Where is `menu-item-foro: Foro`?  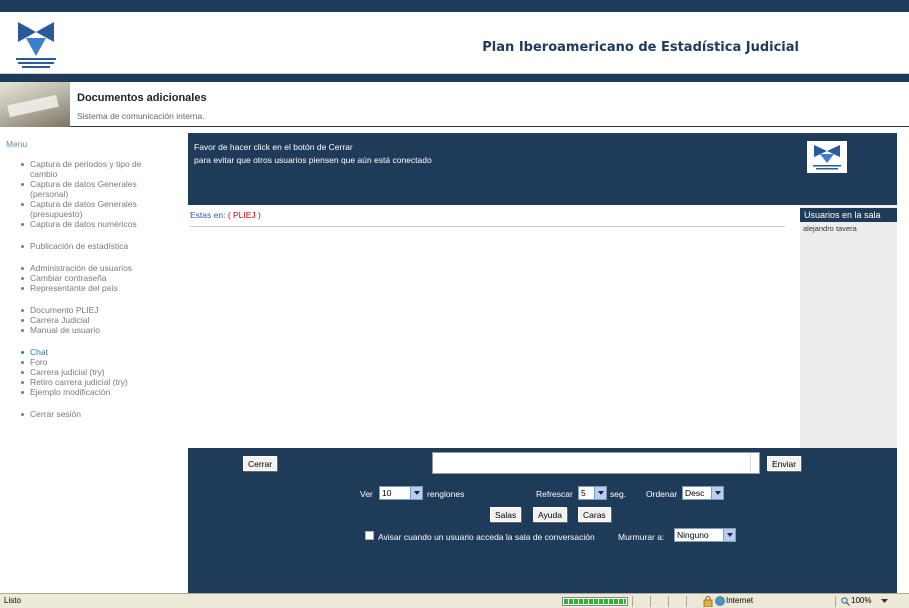
menu-item-foro: Foro is located at coordinates (100, 362).